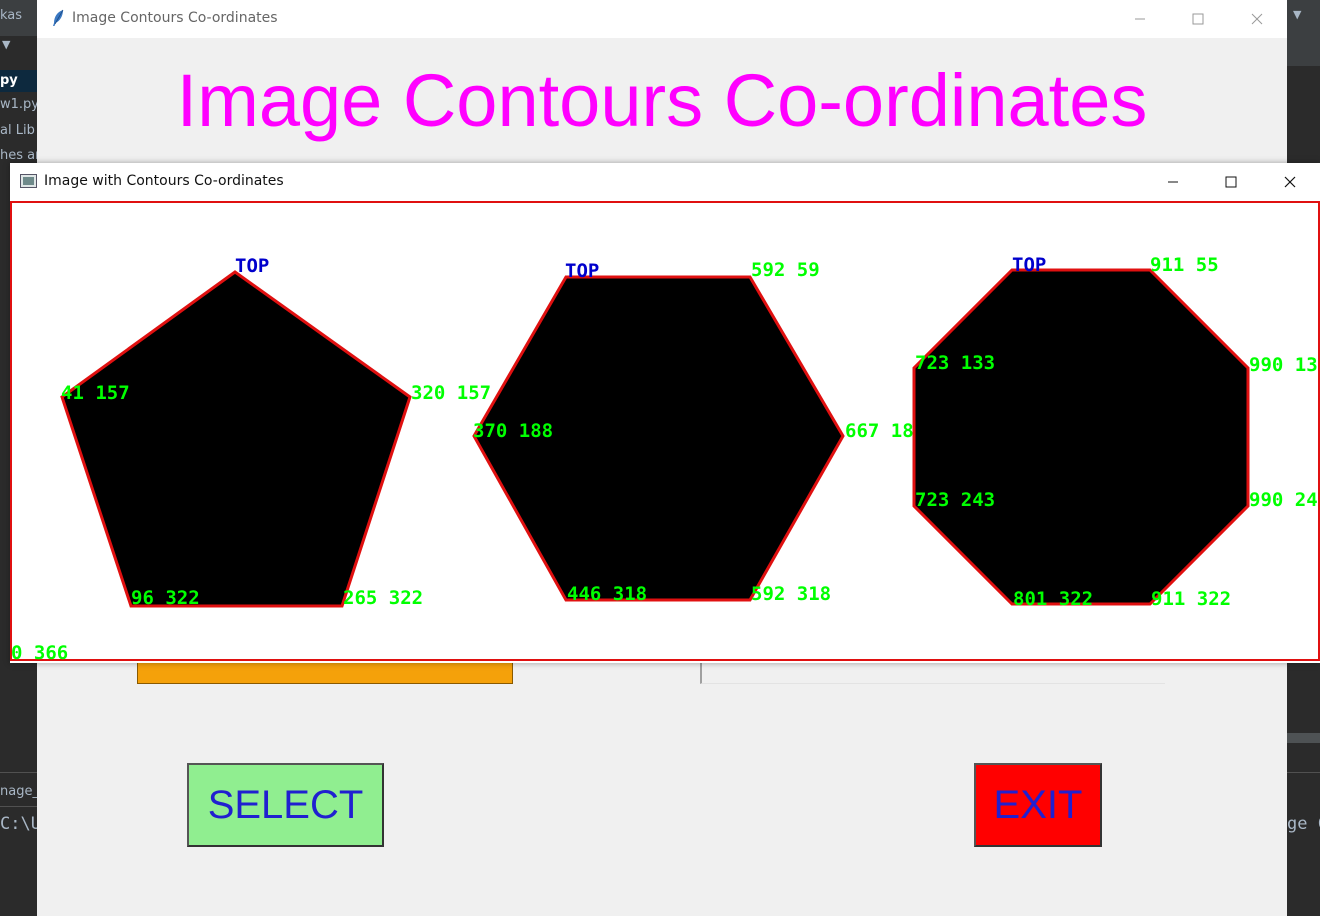 Image resolution: width=1320 pixels, height=916 pixels. What do you see at coordinates (665, 182) in the screenshot?
I see `image-window-titlebar: Image with Contours Co-ordinates` at bounding box center [665, 182].